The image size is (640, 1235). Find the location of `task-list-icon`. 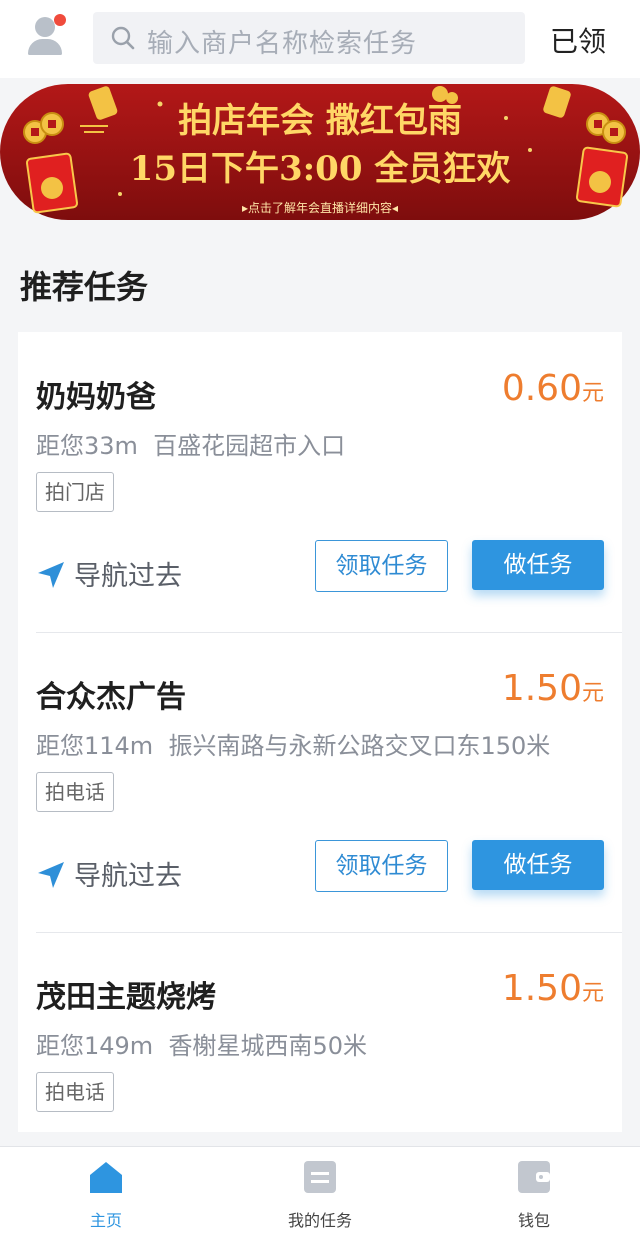

task-list-icon is located at coordinates (320, 1177).